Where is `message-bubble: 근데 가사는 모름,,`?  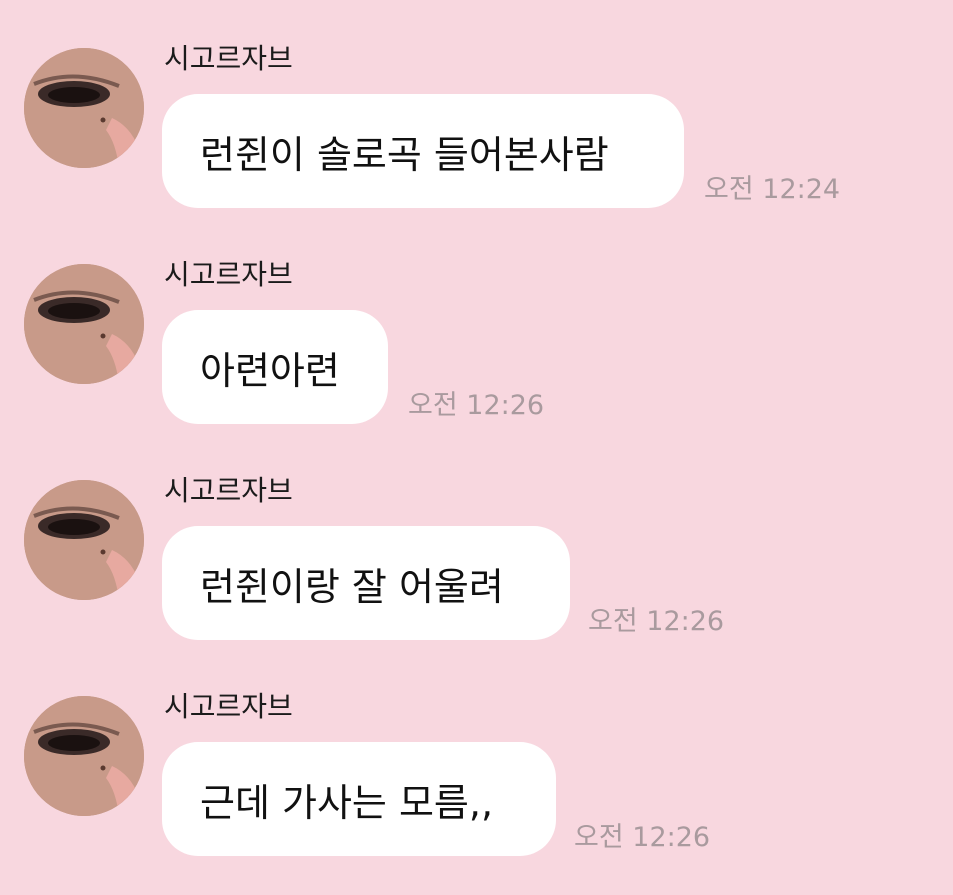
message-bubble: 근데 가사는 모름,, is located at coordinates (359, 799).